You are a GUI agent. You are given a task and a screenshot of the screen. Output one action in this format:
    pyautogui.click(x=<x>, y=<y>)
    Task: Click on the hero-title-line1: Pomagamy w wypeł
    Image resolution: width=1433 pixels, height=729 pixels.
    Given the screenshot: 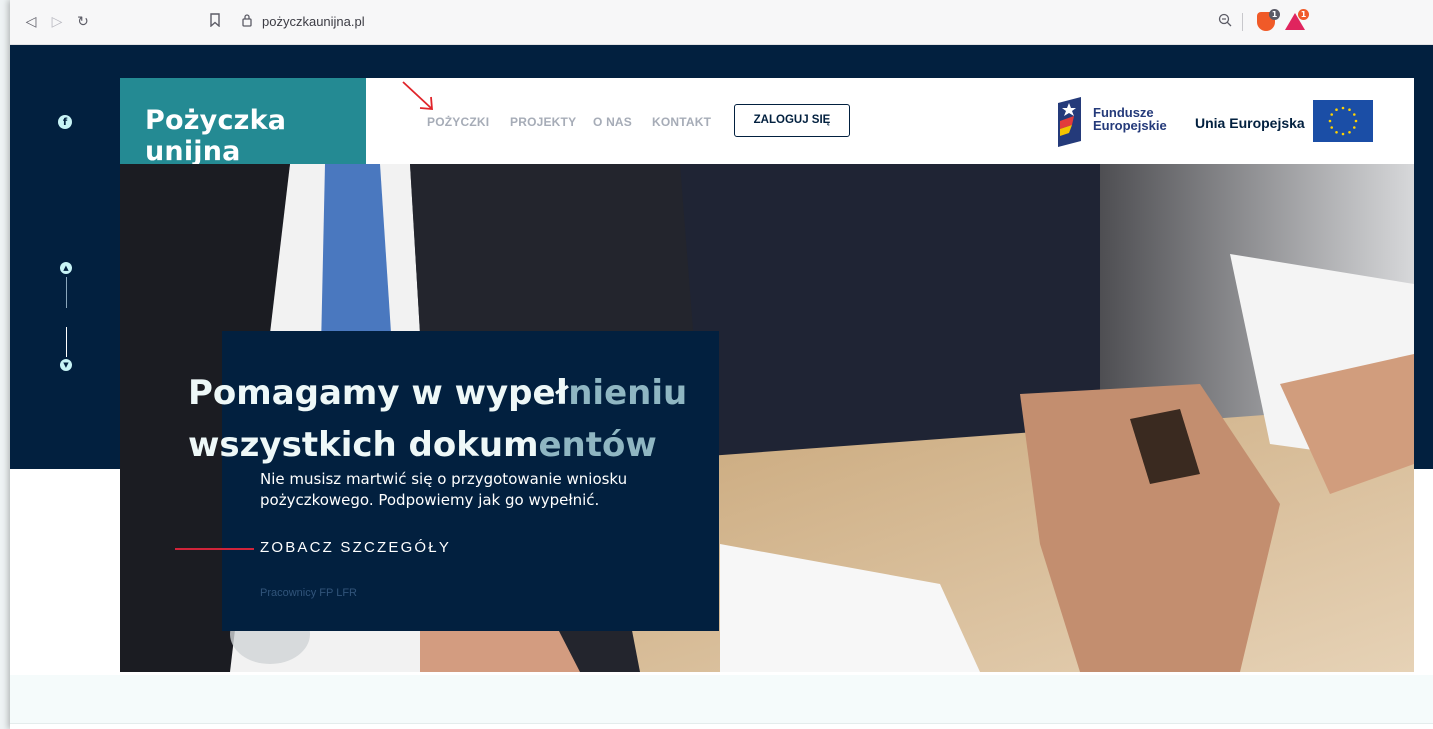 What is the action you would take?
    pyautogui.click(x=378, y=393)
    